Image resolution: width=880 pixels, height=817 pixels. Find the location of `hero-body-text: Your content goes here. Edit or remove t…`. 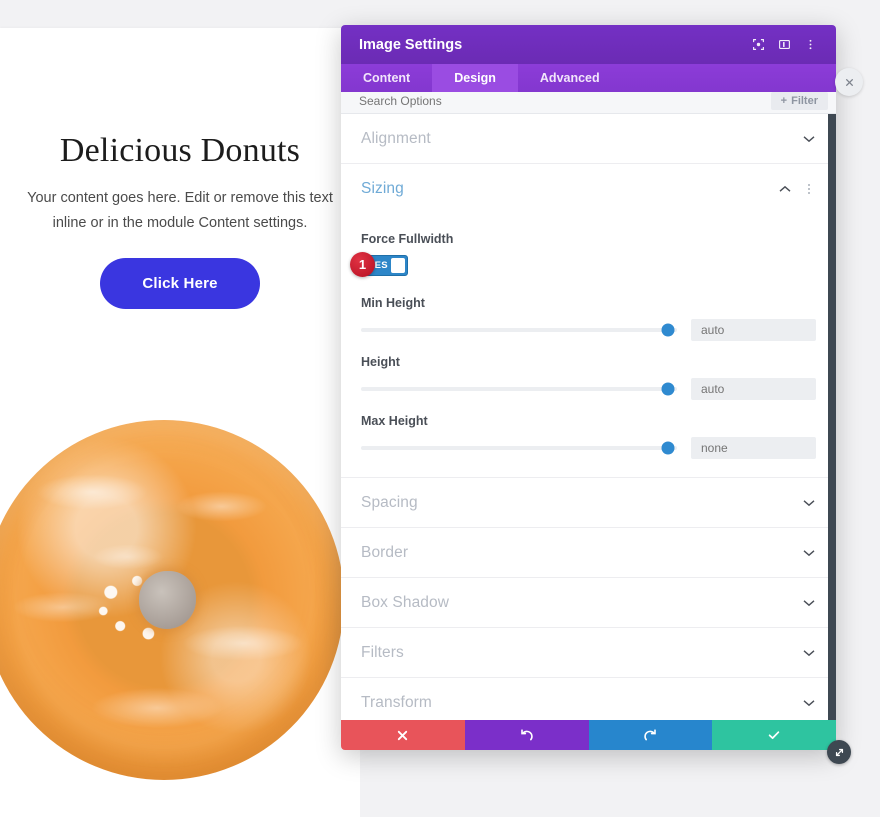

hero-body-text: Your content goes here. Edit or remove t… is located at coordinates (180, 210).